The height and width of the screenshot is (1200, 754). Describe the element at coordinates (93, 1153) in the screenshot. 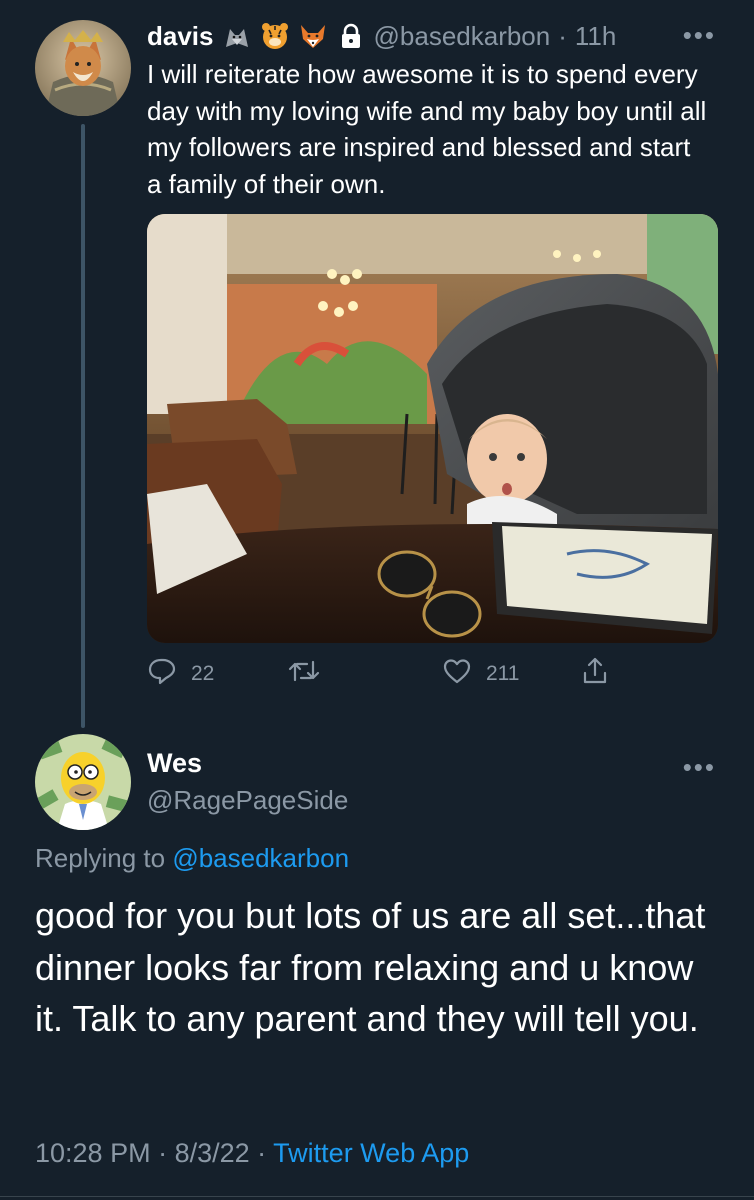

I see `tweet-timestamp: 10:28 PM` at that location.